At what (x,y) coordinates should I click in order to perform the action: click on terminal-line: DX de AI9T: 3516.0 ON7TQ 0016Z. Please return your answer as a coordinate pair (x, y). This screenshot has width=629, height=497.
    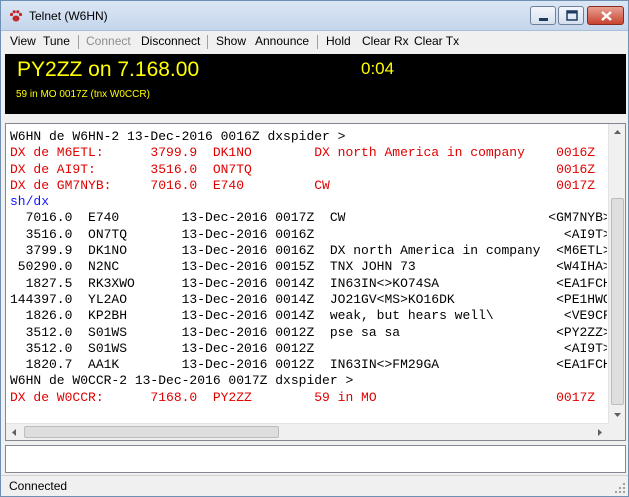
    Looking at the image, I should click on (303, 169).